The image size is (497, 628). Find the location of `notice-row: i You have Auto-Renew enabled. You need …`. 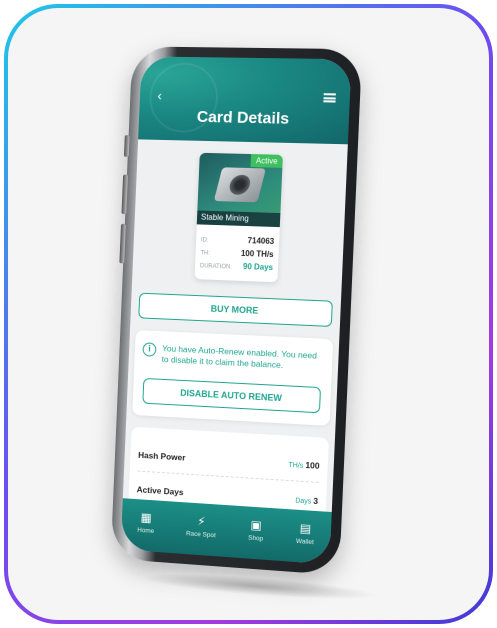

notice-row: i You have Auto-Renew enabled. You need … is located at coordinates (233, 357).